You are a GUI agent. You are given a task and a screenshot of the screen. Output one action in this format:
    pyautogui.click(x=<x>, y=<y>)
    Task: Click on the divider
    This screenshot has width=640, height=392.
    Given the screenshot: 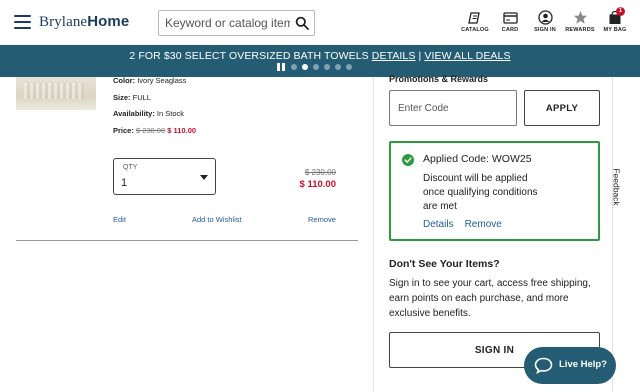 What is the action you would take?
    pyautogui.click(x=187, y=240)
    